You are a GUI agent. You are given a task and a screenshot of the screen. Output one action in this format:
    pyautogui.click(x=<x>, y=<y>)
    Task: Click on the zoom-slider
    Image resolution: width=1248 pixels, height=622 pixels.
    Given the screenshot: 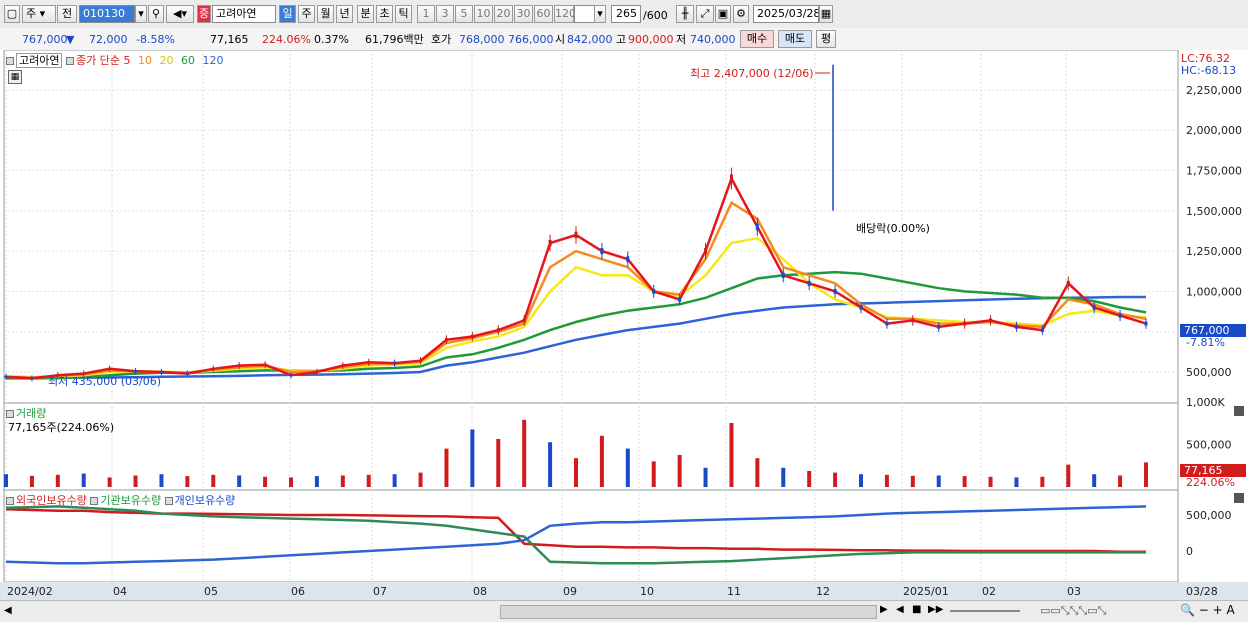 What is the action you would take?
    pyautogui.click(x=985, y=611)
    